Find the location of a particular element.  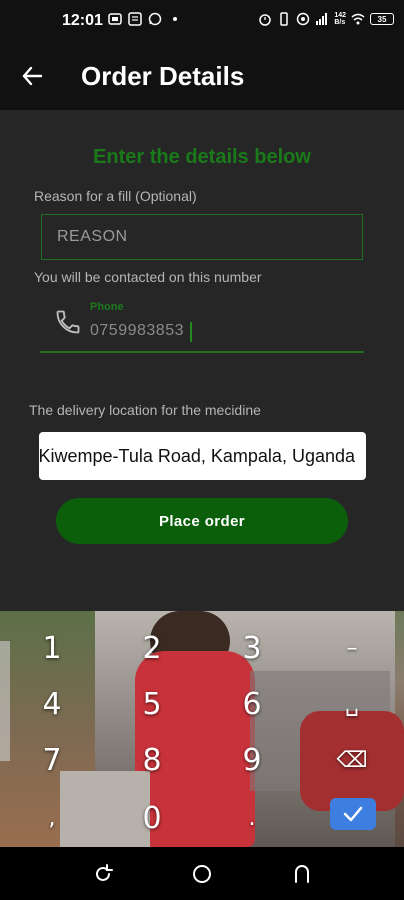

network-speed-unit: B/s is located at coordinates (340, 22).